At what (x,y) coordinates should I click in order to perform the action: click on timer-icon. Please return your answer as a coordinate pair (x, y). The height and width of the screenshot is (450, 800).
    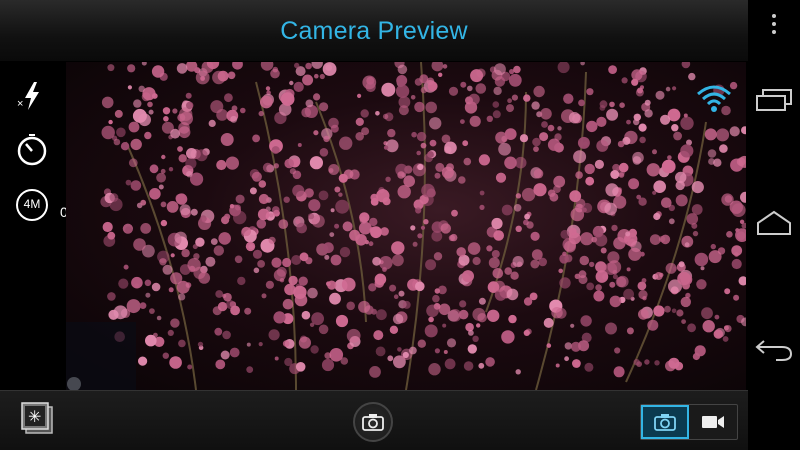
    Looking at the image, I should click on (32, 150).